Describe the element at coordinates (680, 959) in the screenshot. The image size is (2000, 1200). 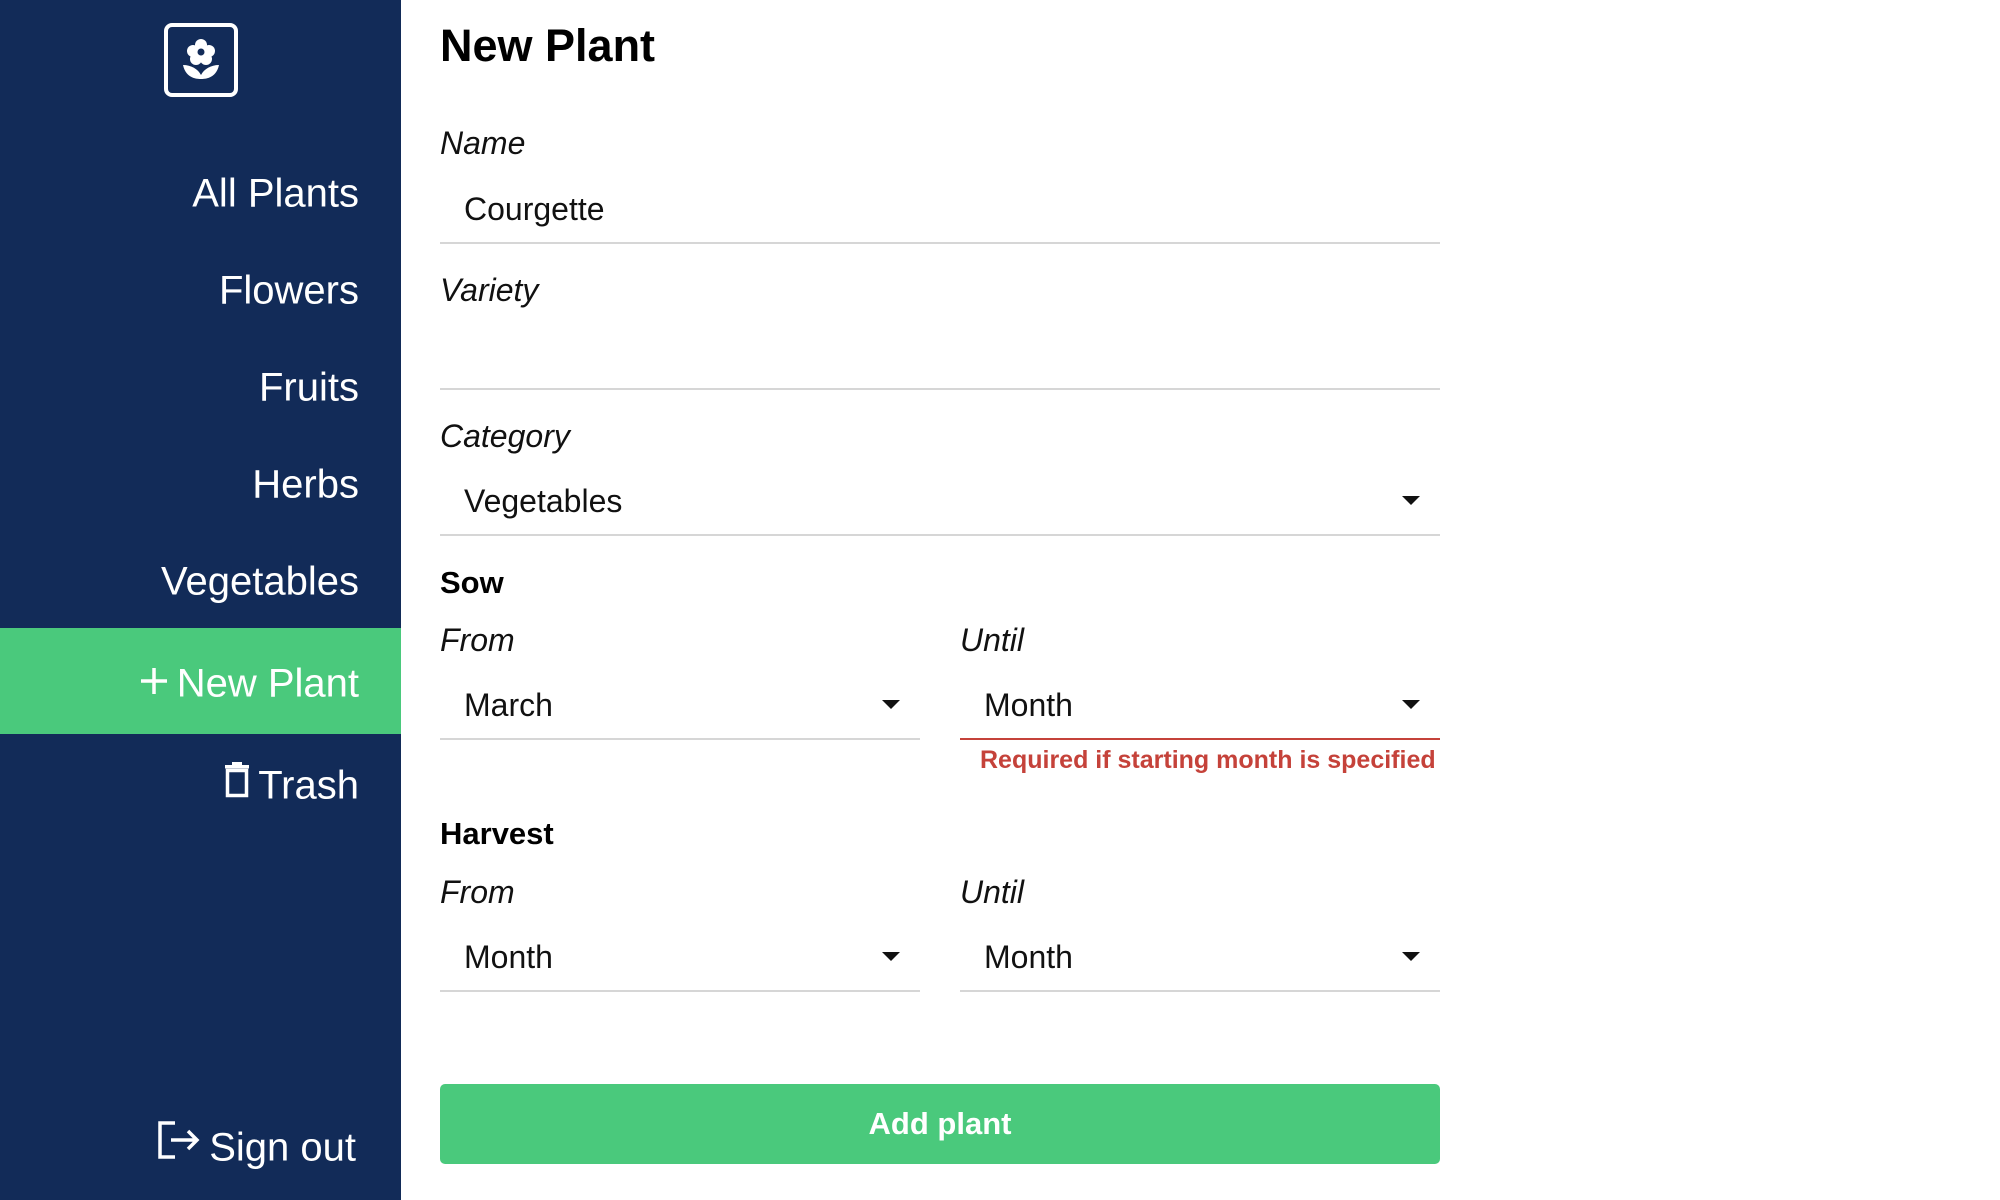
I see `harvest-from-select: Month` at that location.